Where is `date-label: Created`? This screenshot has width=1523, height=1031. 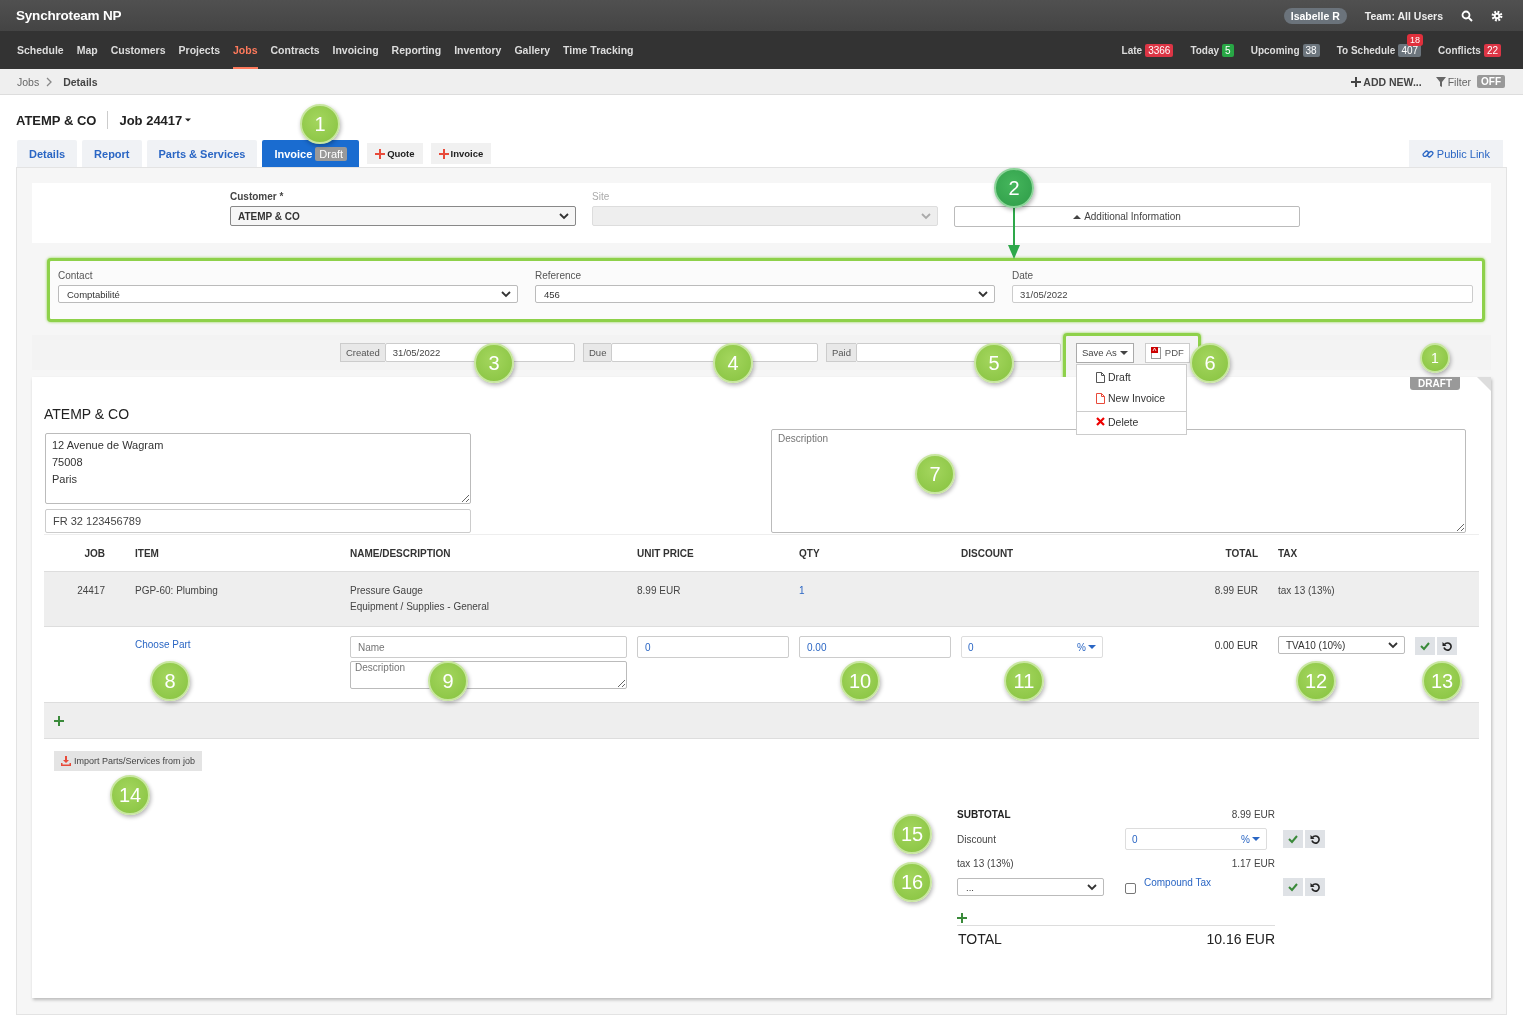 date-label: Created is located at coordinates (362, 352).